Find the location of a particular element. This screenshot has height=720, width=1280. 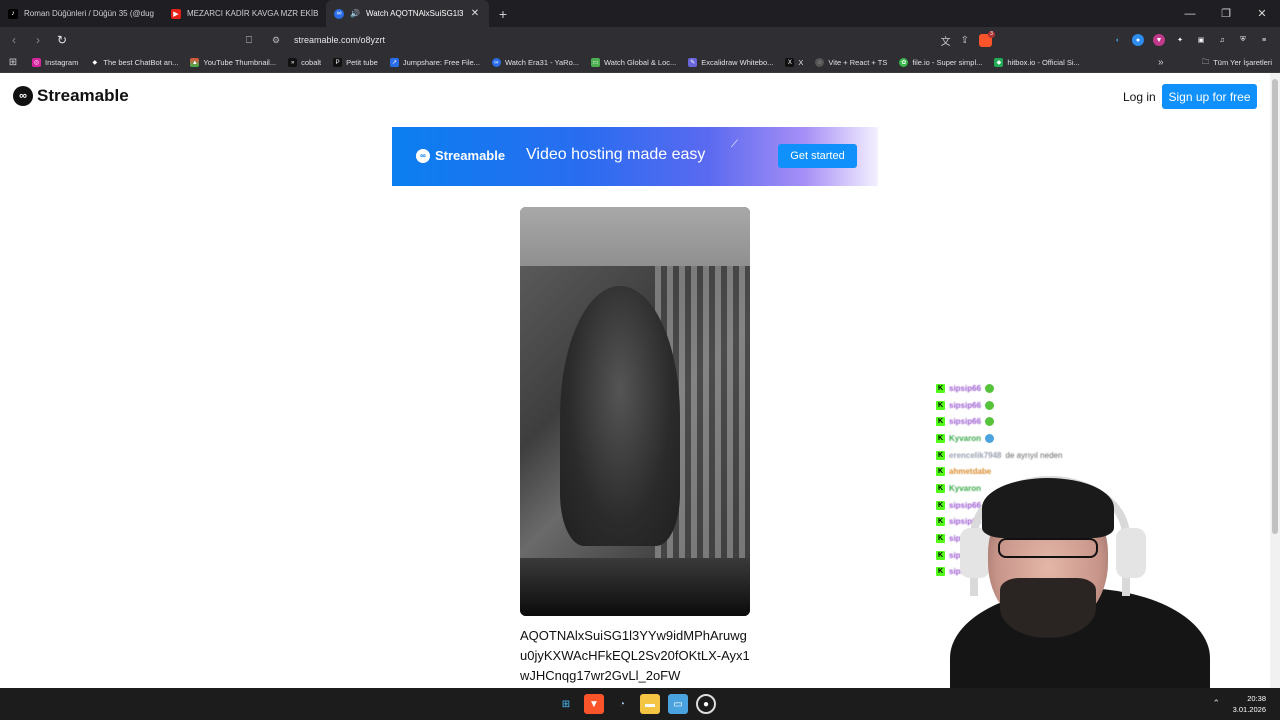

vpn-shield-icon: ⛨ is located at coordinates (1243, 40).